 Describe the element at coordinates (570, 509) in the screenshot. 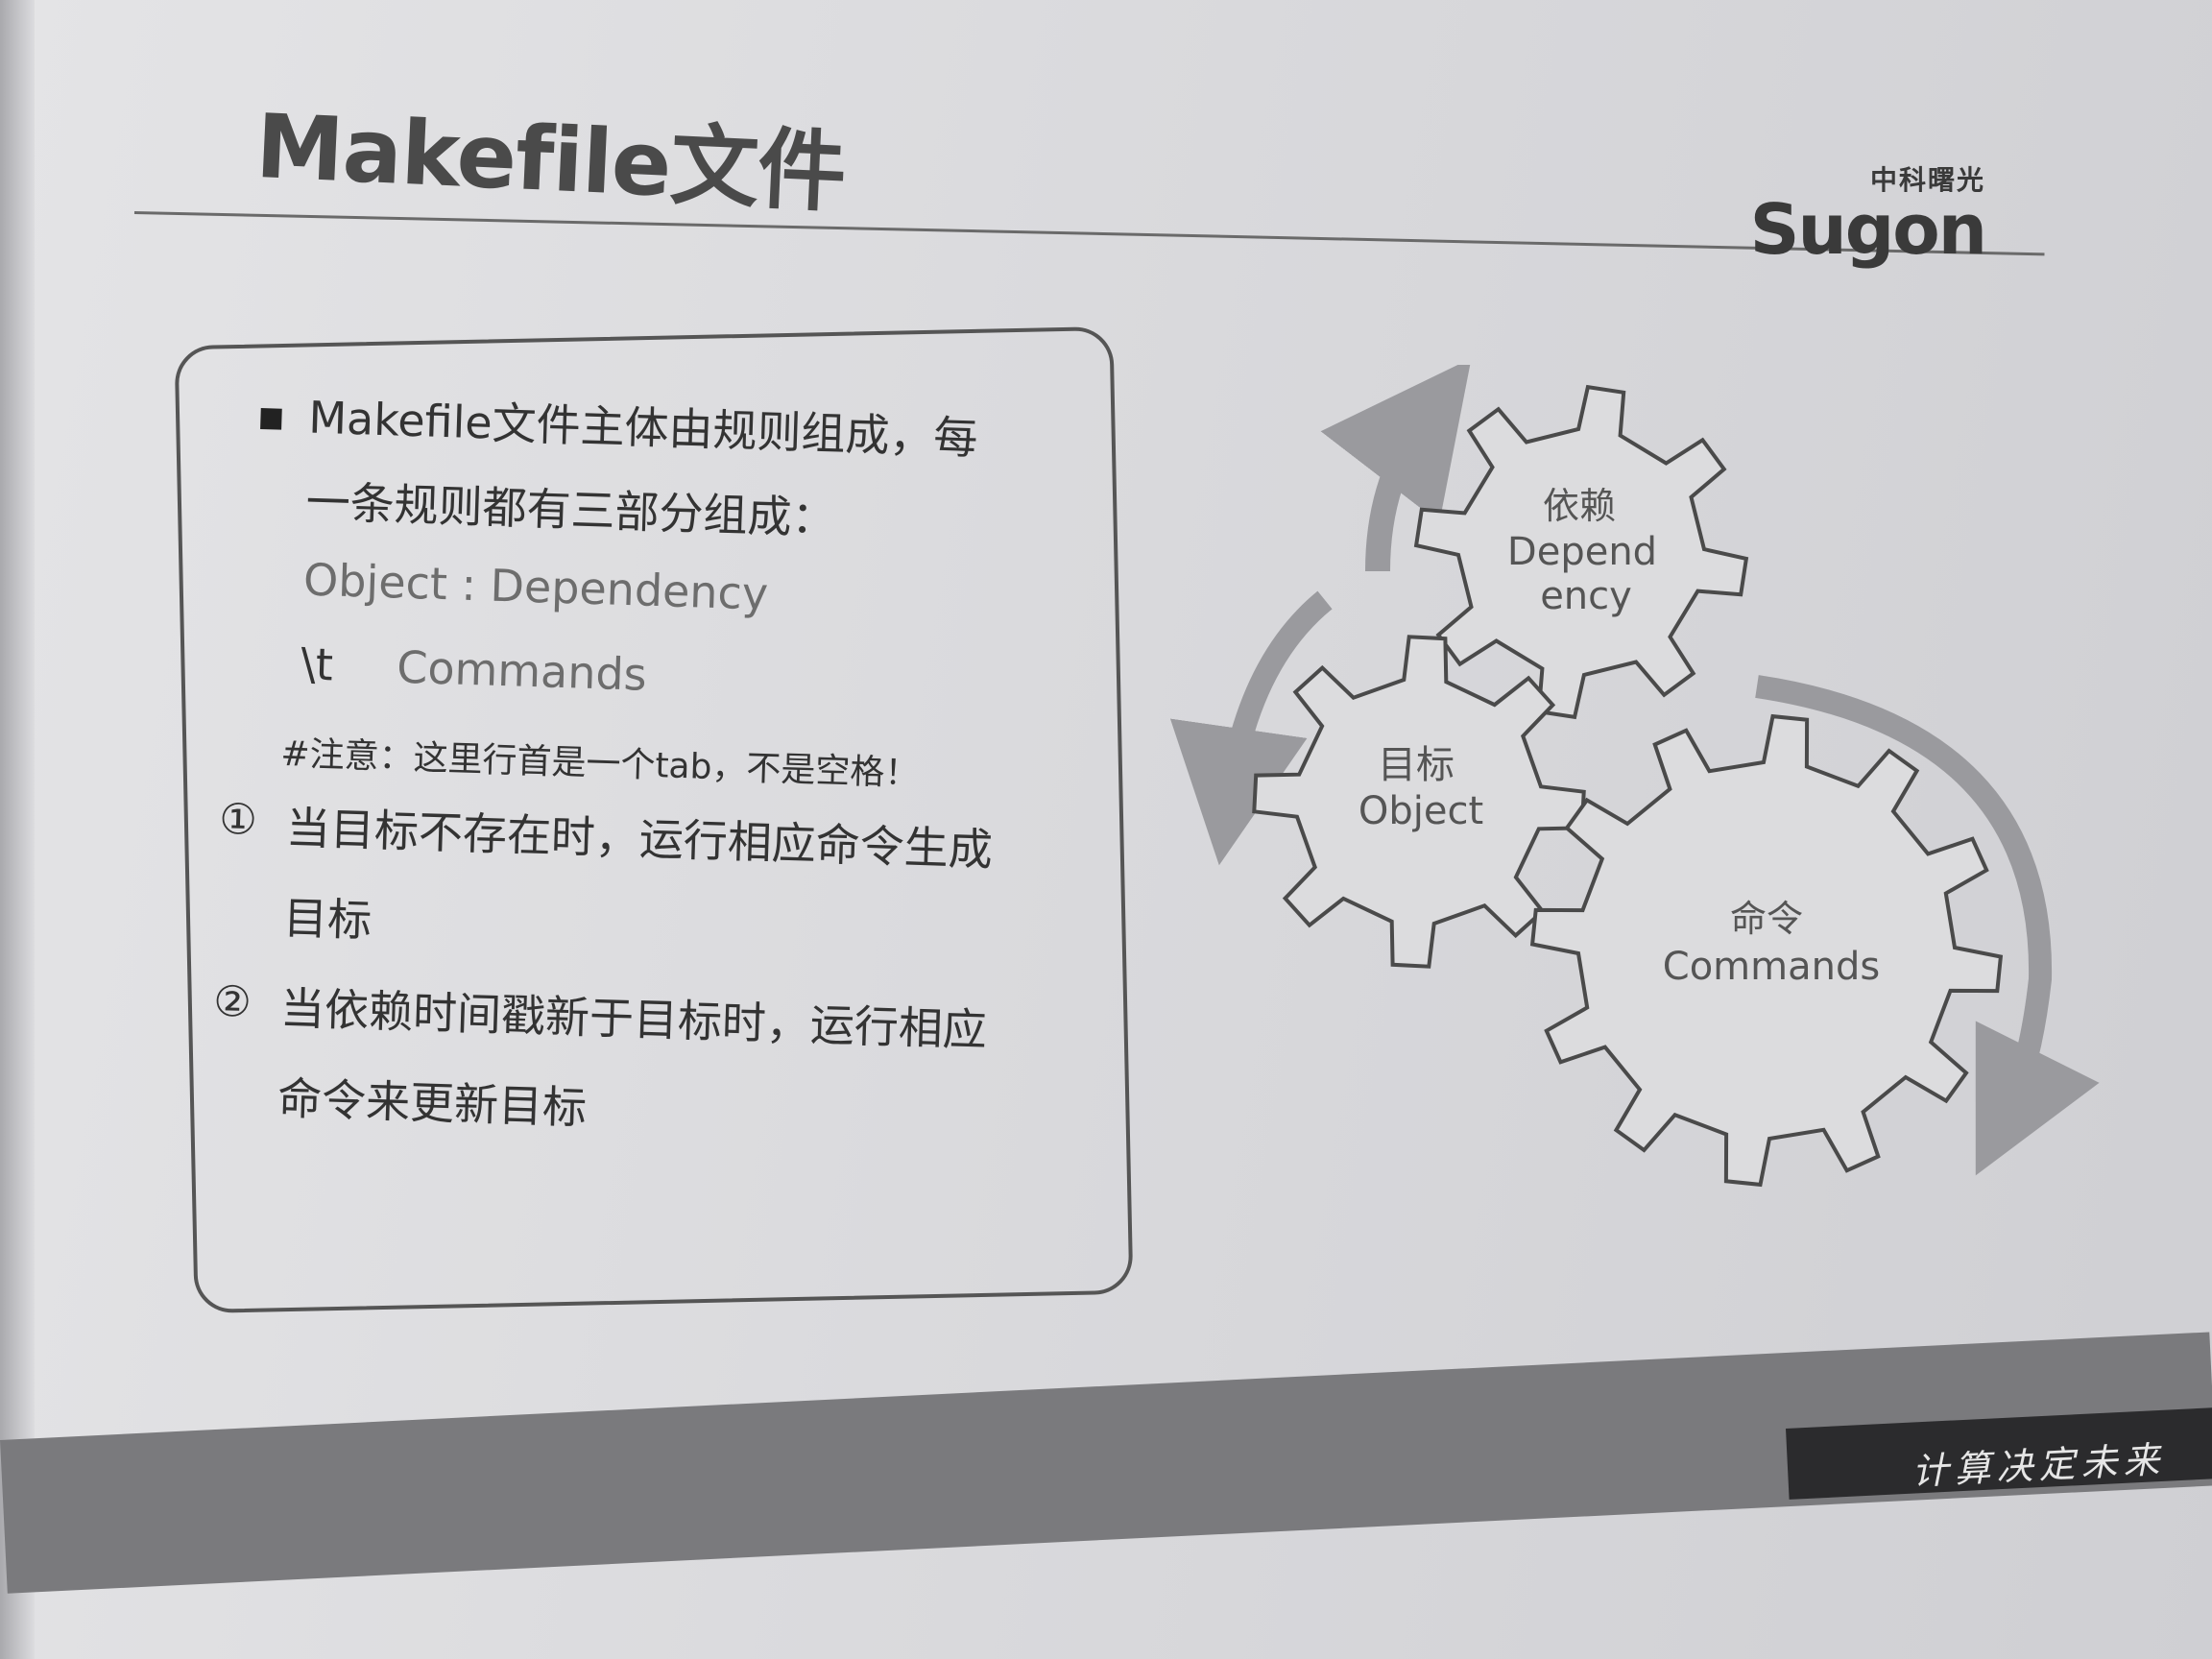

I see `intro-line-2: 一条规则都有三部分组成：` at that location.